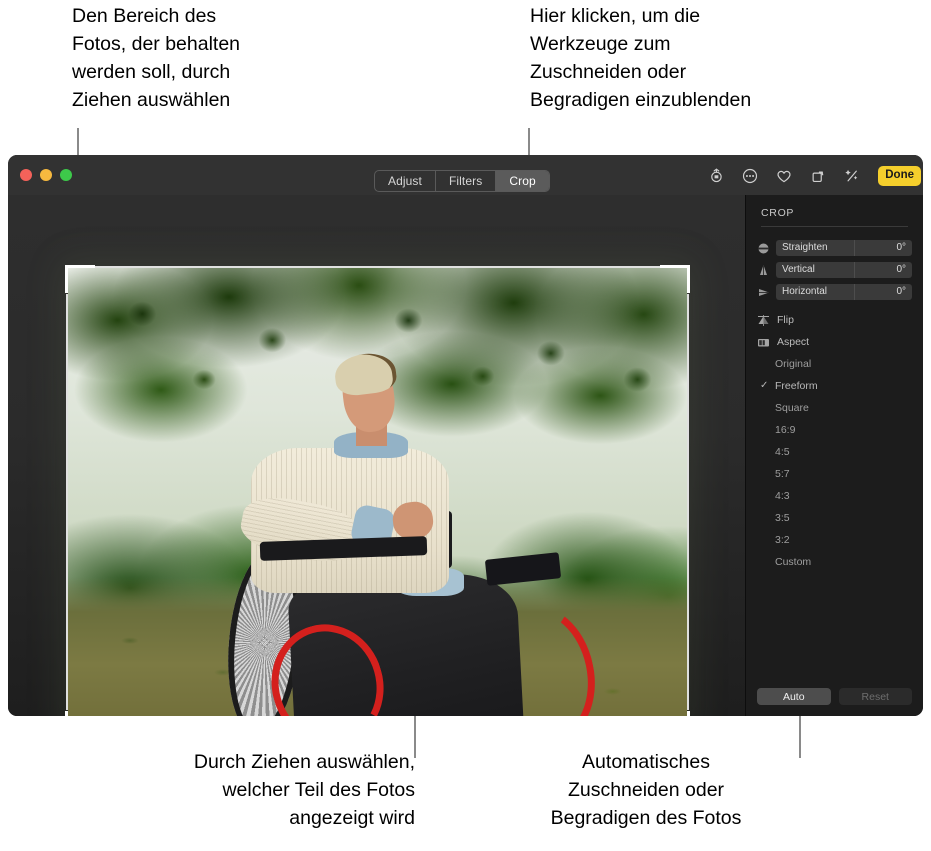 The image size is (931, 851). Describe the element at coordinates (792, 407) in the screenshot. I see `aspect-option-label: Square` at that location.